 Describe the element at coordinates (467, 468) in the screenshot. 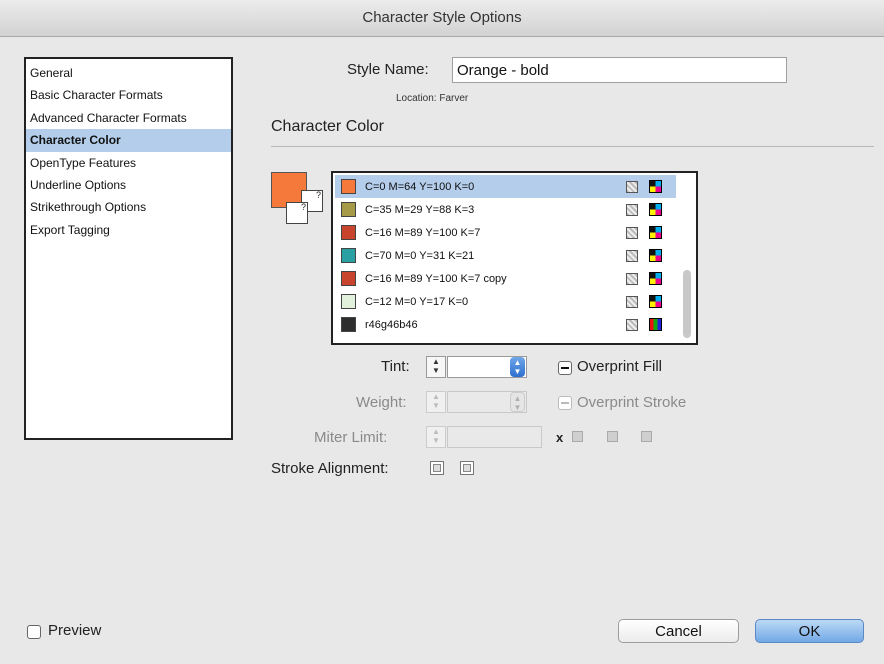

I see `align-stroke-inside-icon` at that location.